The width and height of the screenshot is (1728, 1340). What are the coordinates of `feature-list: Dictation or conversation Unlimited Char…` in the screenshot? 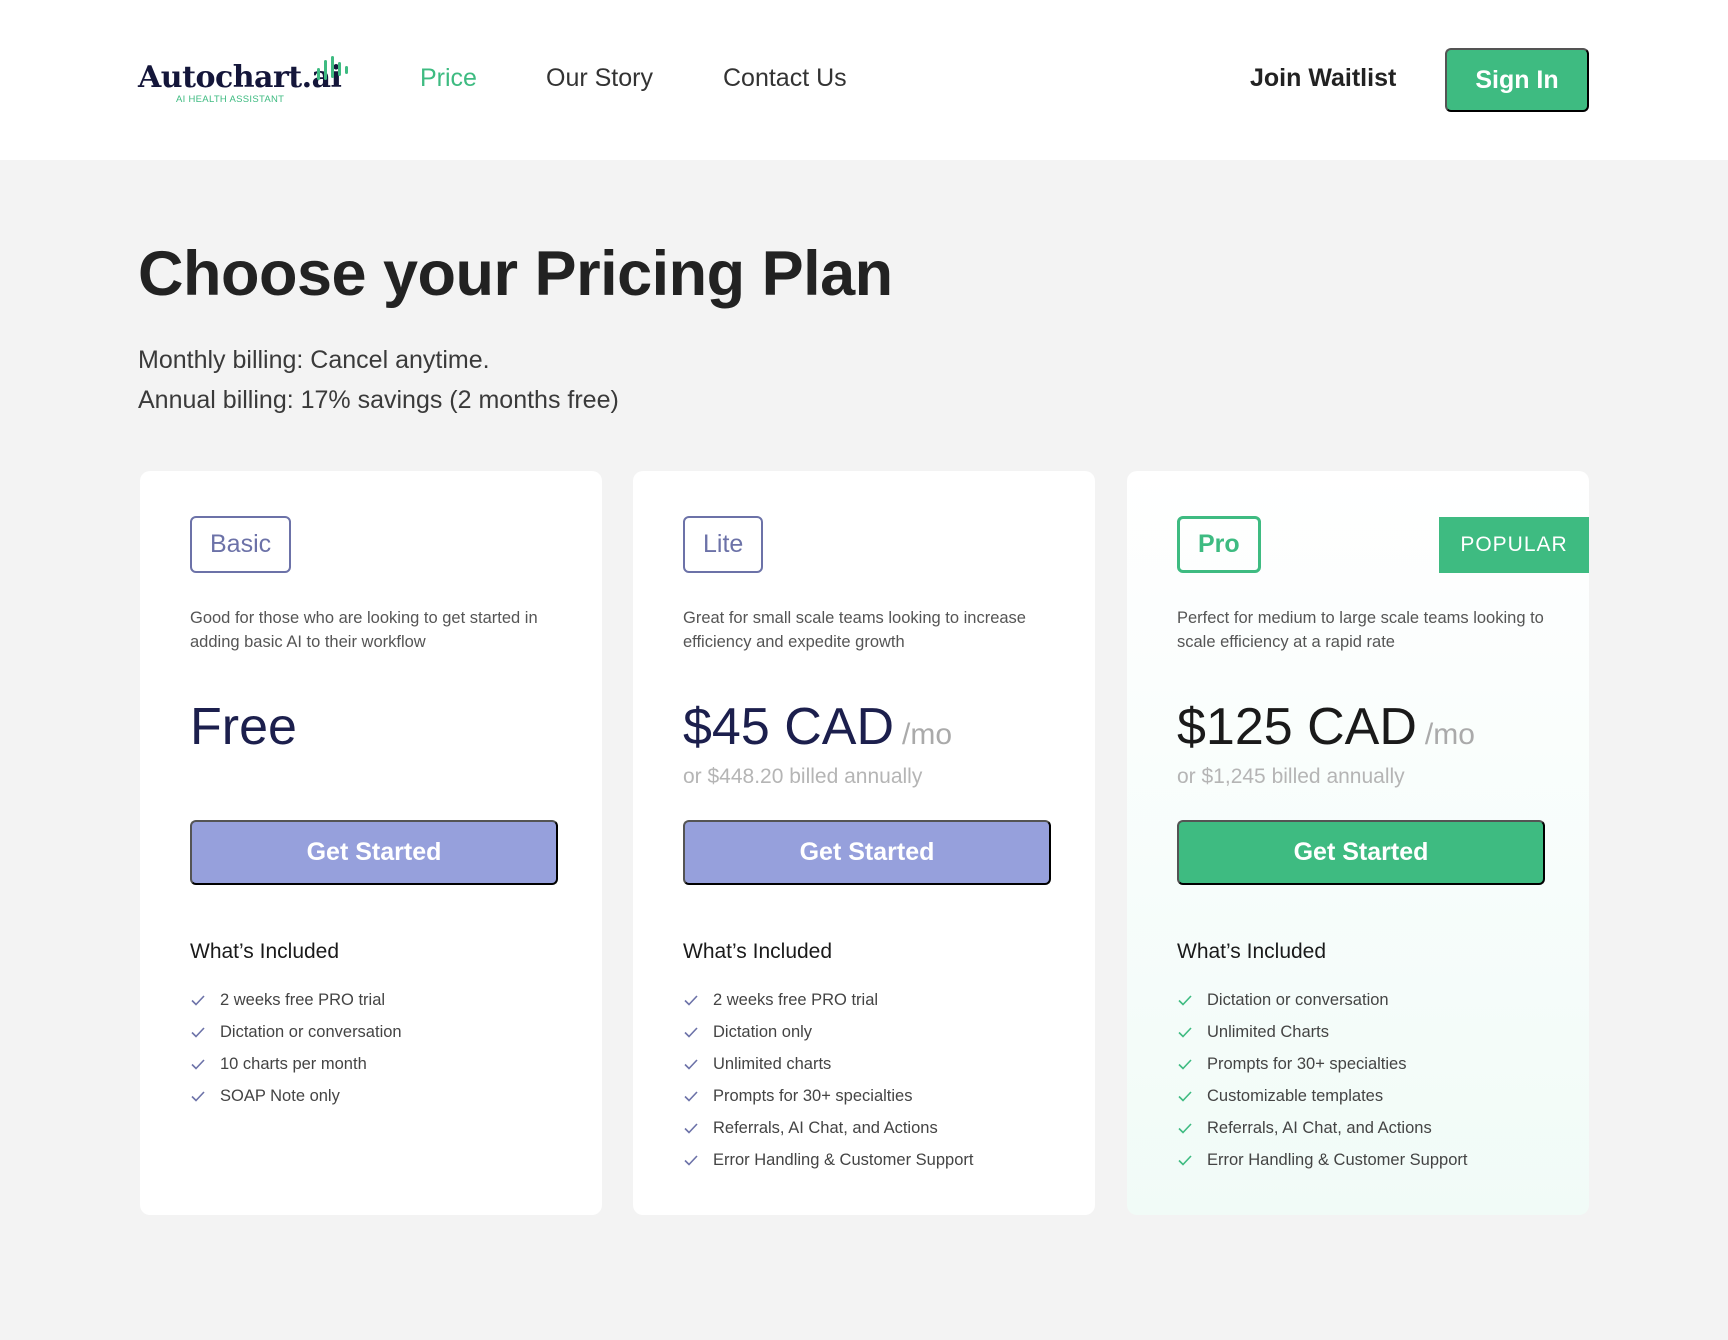 It's located at (1322, 1080).